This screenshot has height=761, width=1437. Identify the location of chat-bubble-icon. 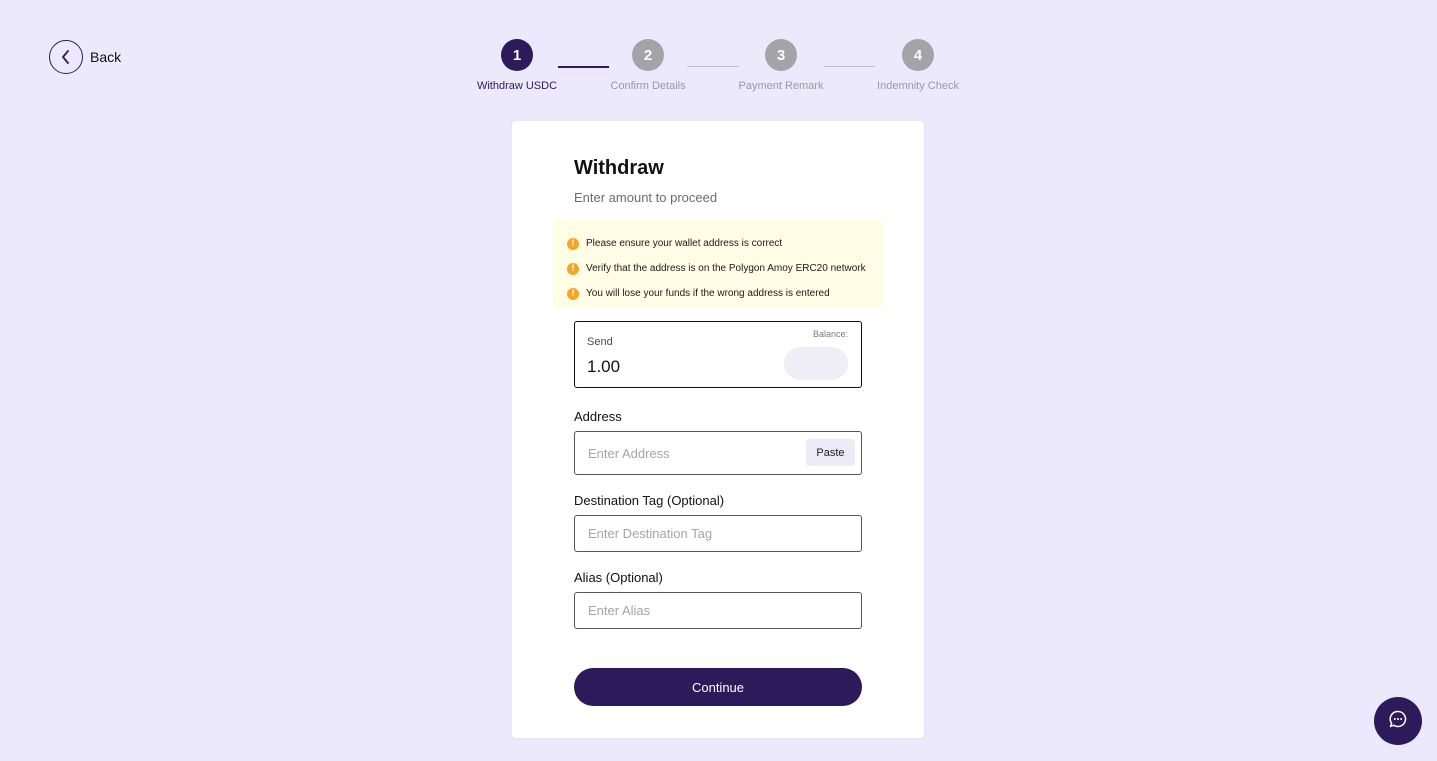
(1398, 721).